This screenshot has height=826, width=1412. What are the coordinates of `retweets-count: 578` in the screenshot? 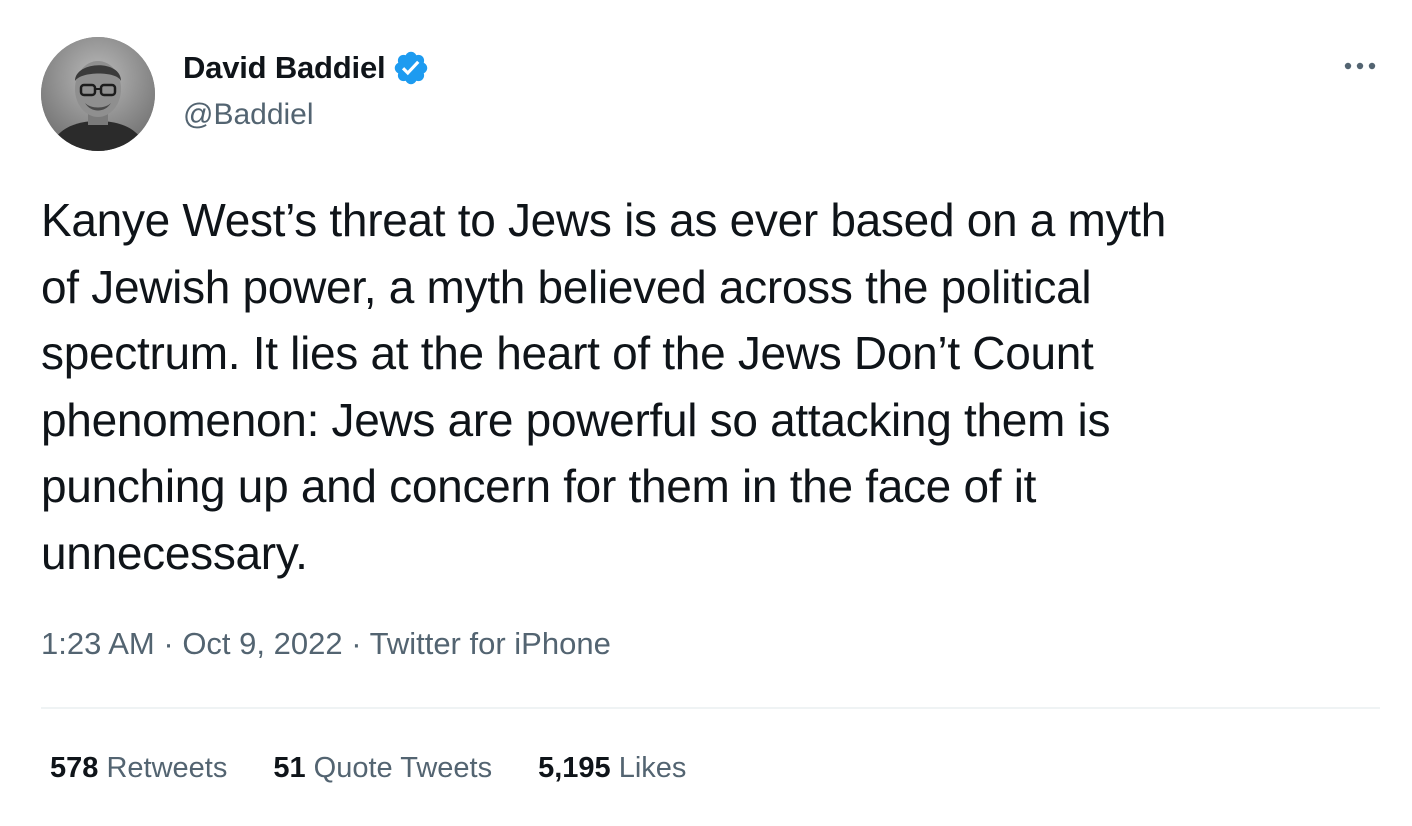 It's located at (74, 768).